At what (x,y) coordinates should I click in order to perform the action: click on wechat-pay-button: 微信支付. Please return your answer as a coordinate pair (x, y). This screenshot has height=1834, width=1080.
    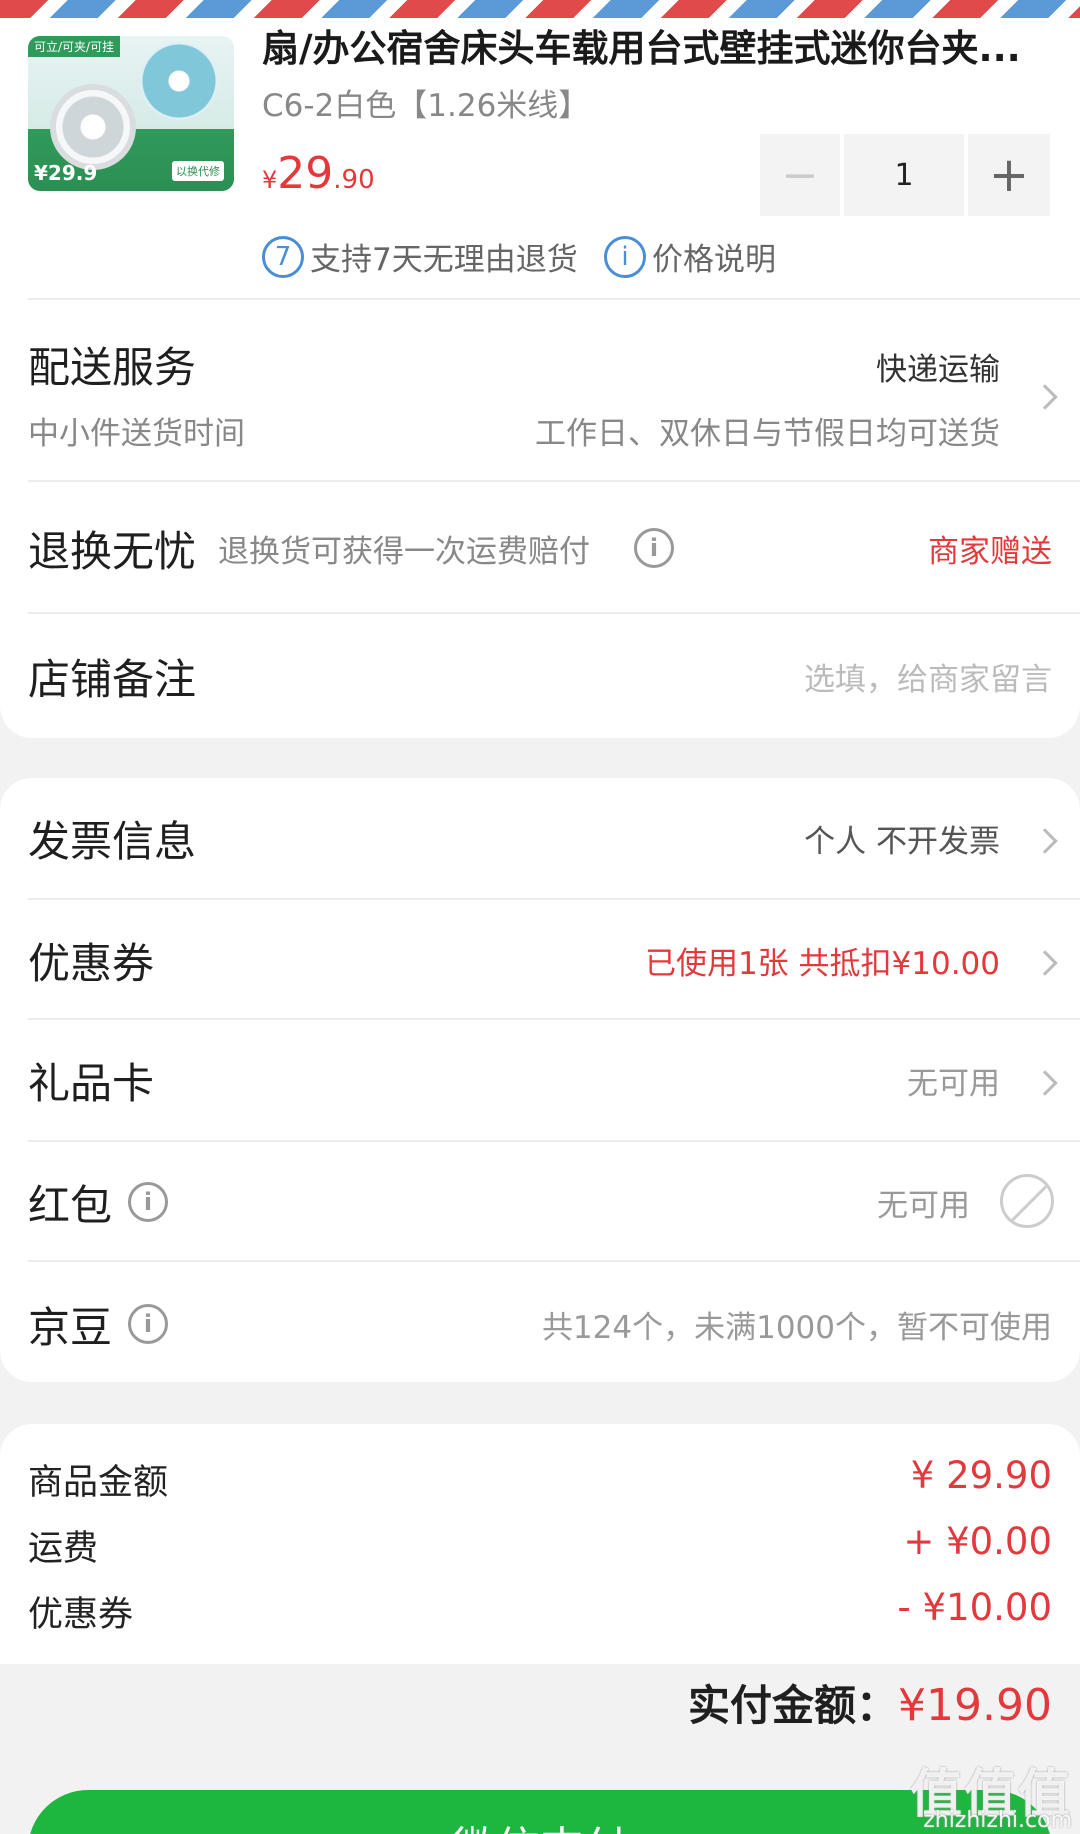
    Looking at the image, I should click on (540, 1812).